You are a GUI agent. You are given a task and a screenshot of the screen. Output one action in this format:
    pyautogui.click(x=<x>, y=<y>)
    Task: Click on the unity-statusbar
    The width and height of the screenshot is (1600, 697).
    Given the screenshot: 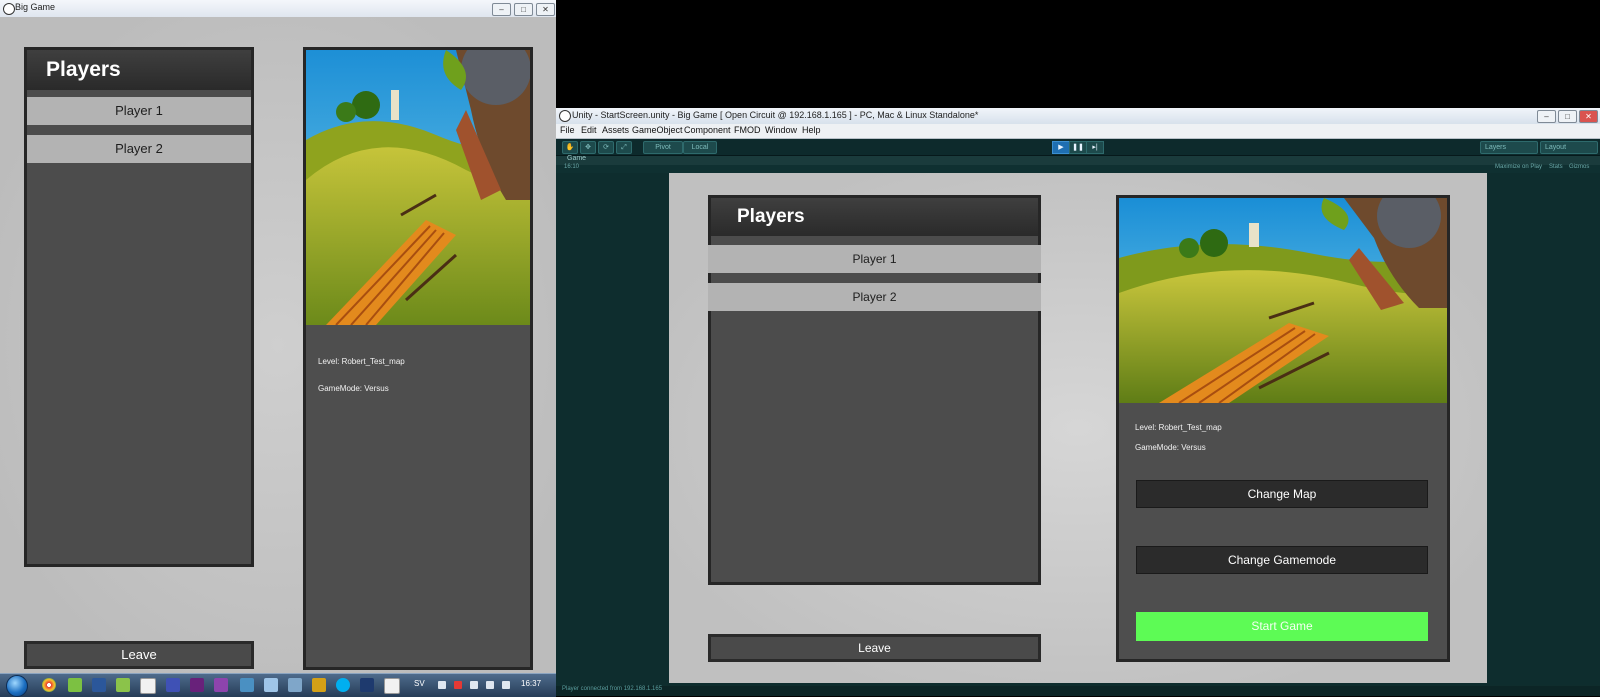 What is the action you would take?
    pyautogui.click(x=1078, y=691)
    